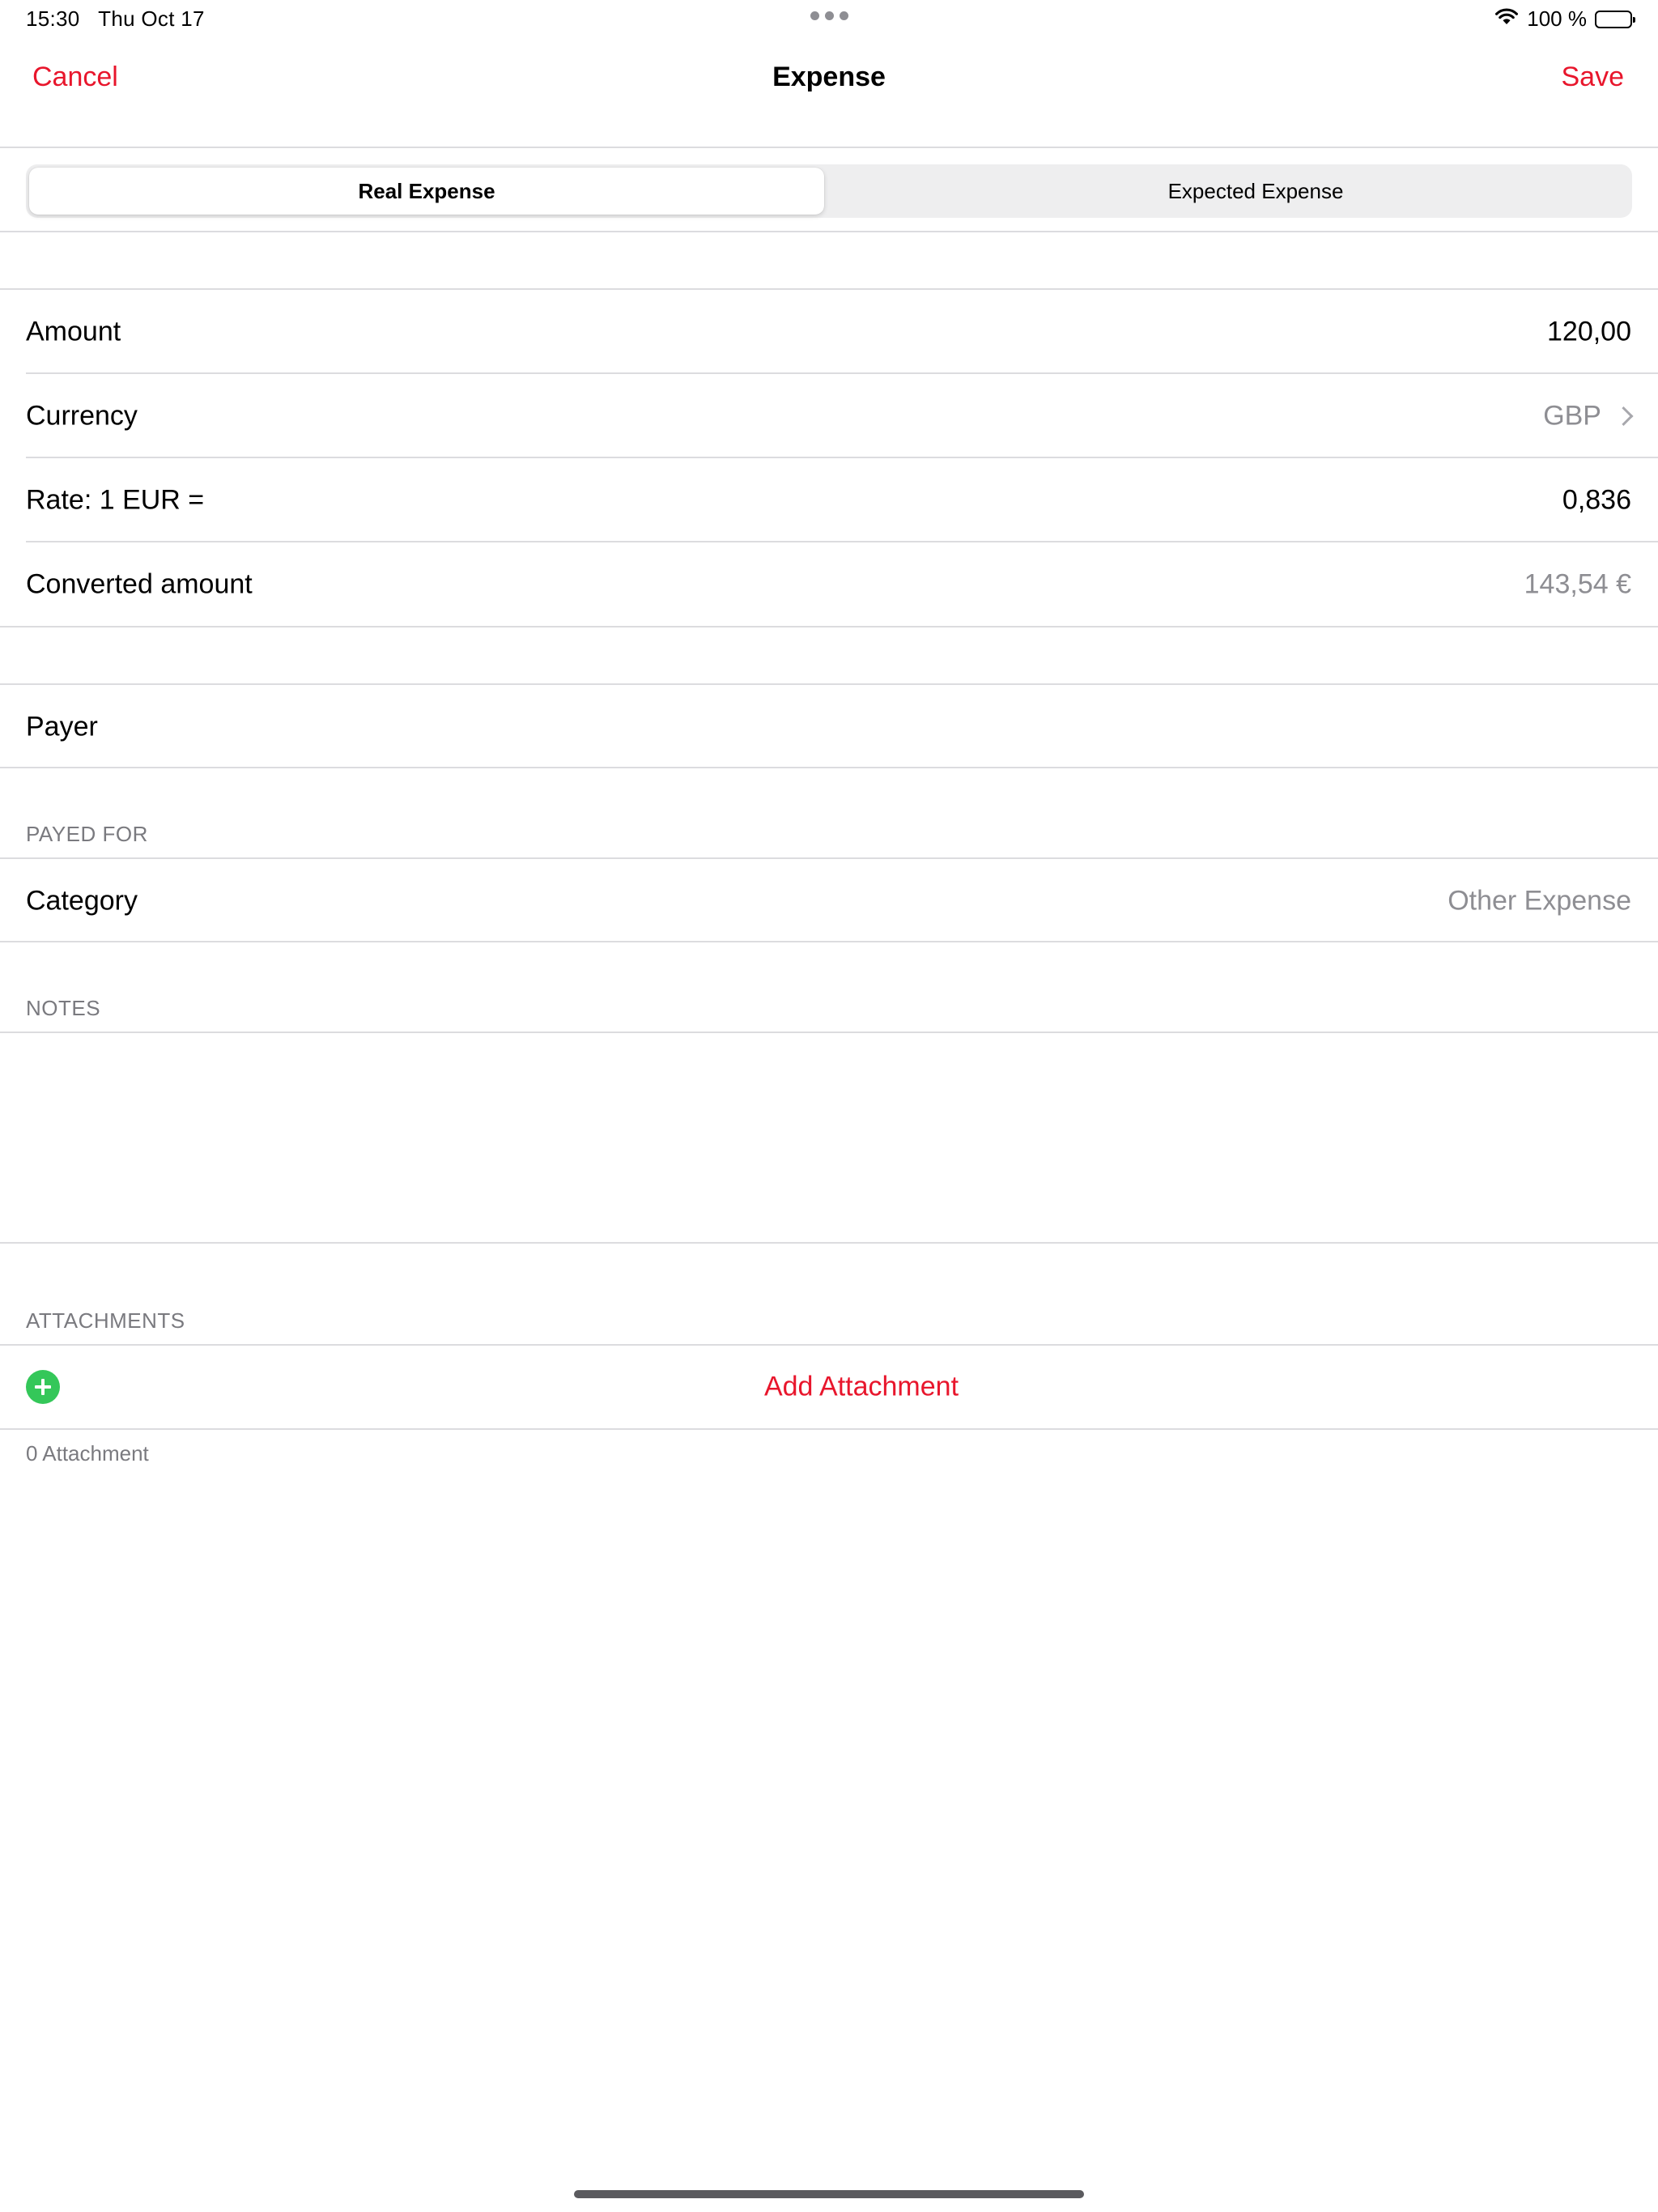  I want to click on currency-label: Currency, so click(82, 416).